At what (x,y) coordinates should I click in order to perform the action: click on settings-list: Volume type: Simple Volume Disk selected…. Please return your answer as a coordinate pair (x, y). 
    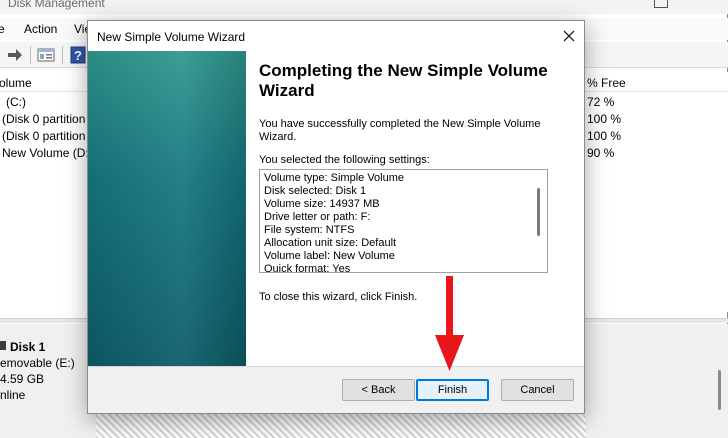
    Looking at the image, I should click on (394, 222).